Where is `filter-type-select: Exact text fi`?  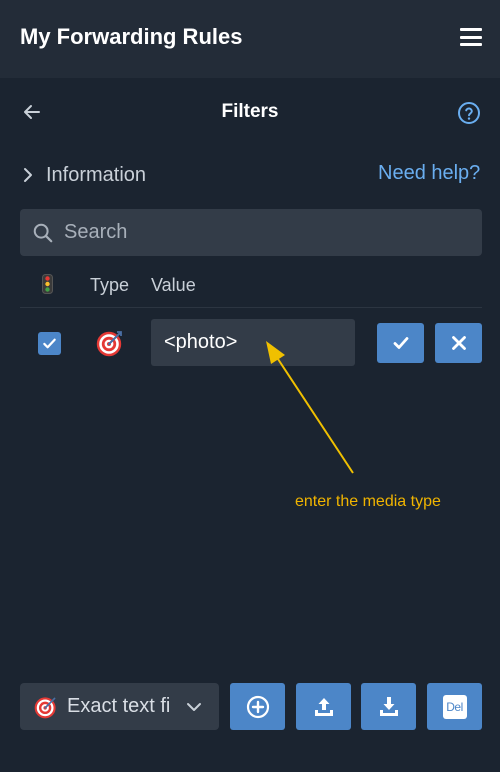
filter-type-select: Exact text fi is located at coordinates (119, 706).